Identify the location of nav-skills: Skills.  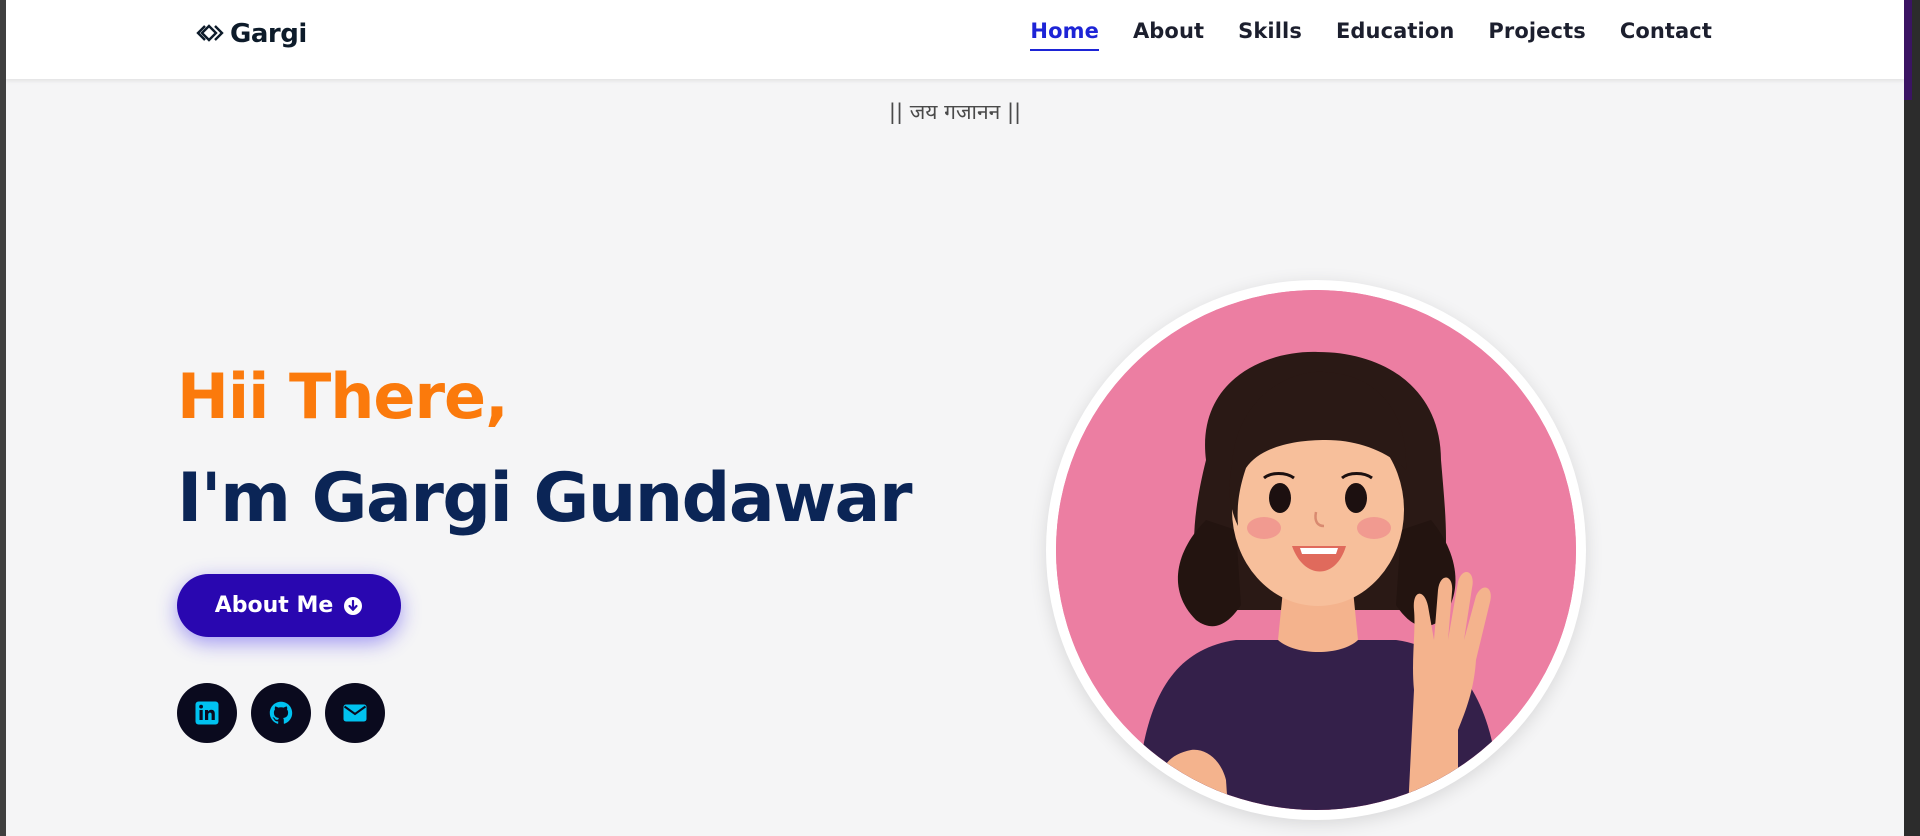
(1270, 34).